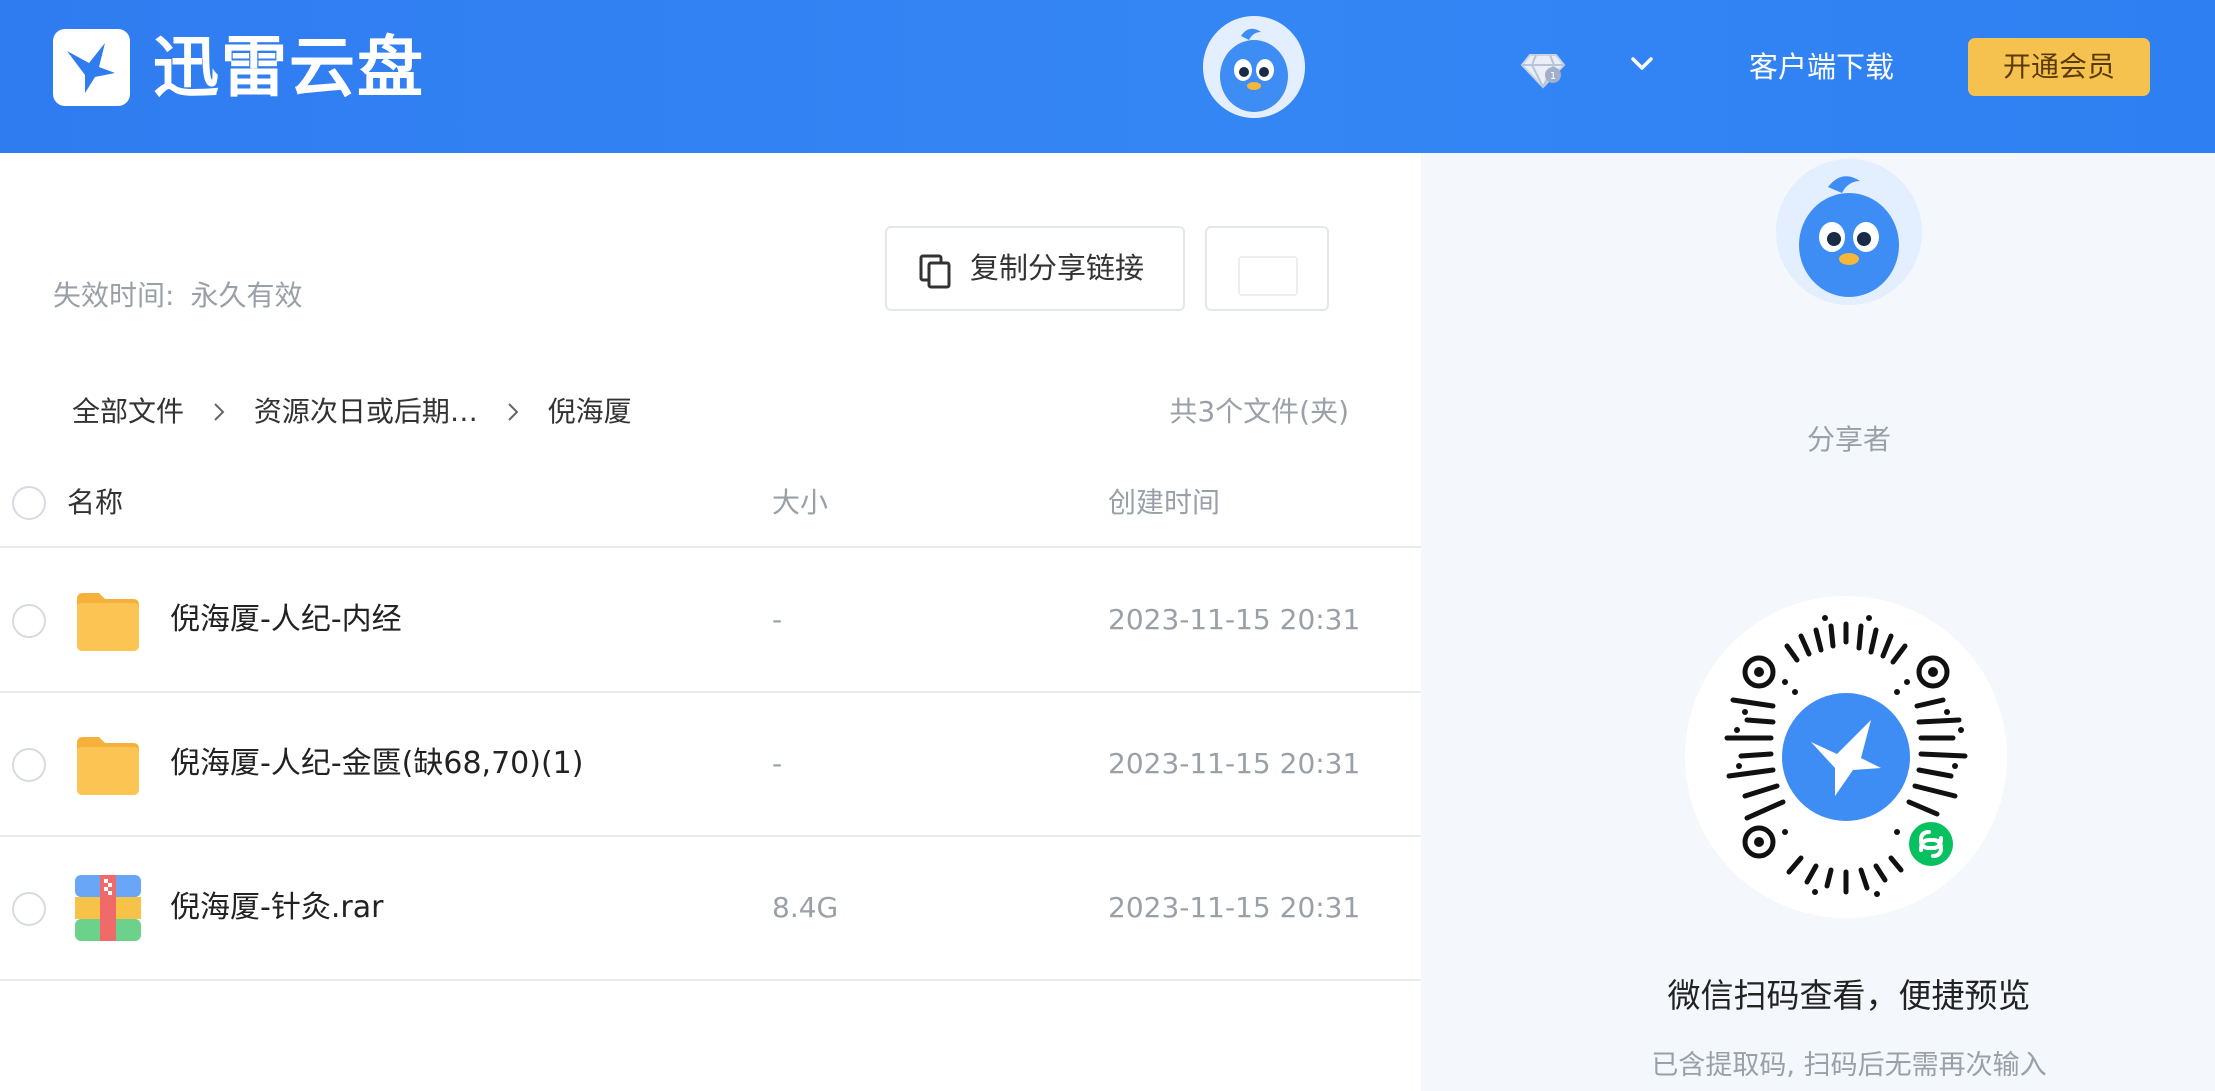 This screenshot has height=1091, width=2215. What do you see at coordinates (29, 503) in the screenshot?
I see `select-all-checkbox` at bounding box center [29, 503].